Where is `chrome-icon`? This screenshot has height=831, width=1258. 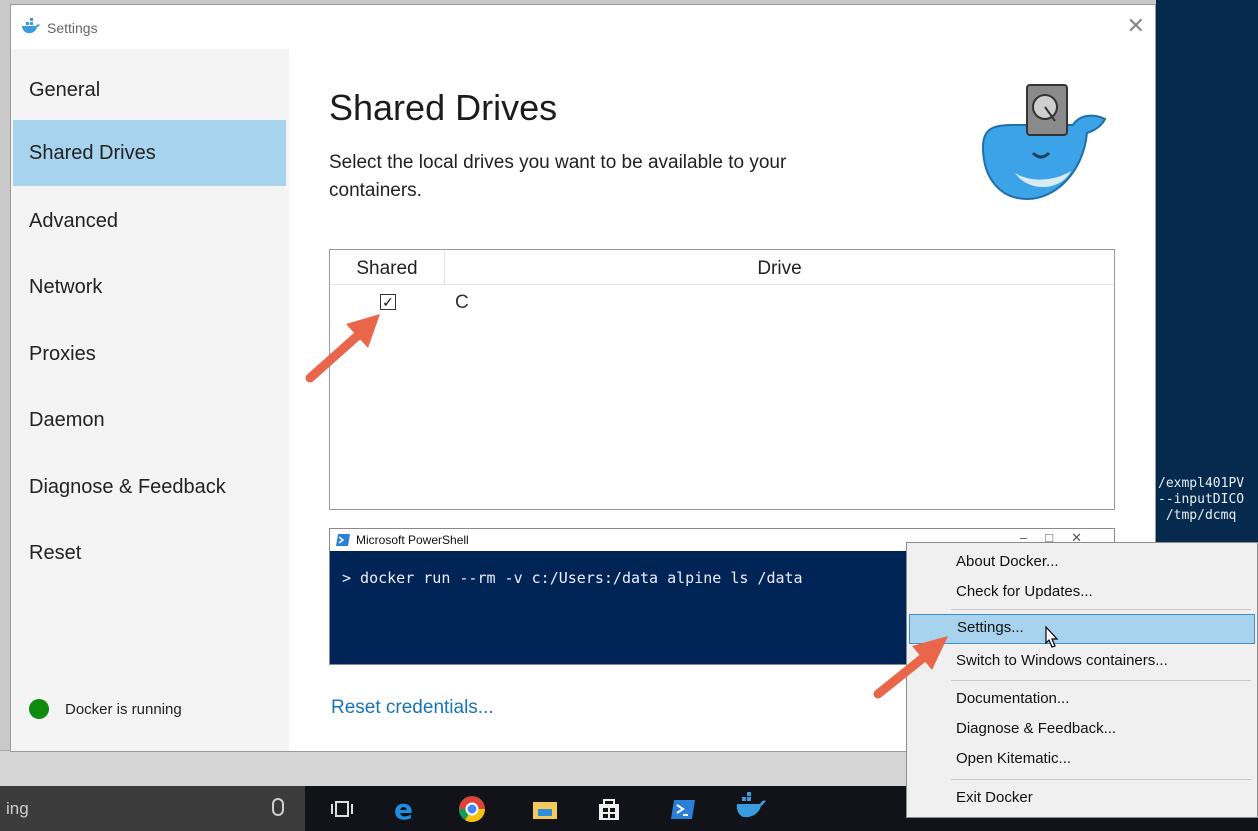 chrome-icon is located at coordinates (472, 809).